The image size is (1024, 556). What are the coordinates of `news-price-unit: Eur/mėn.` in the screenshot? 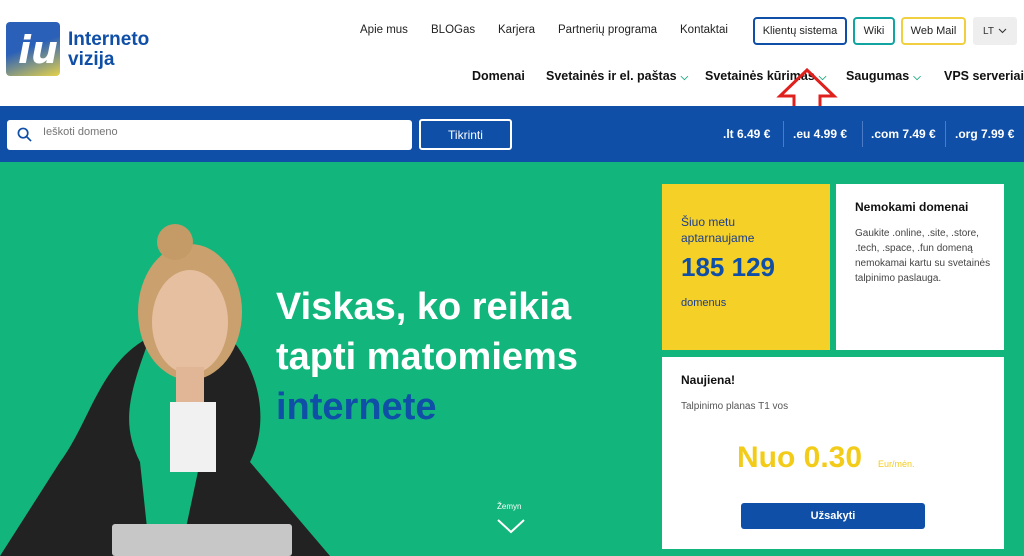 It's located at (896, 464).